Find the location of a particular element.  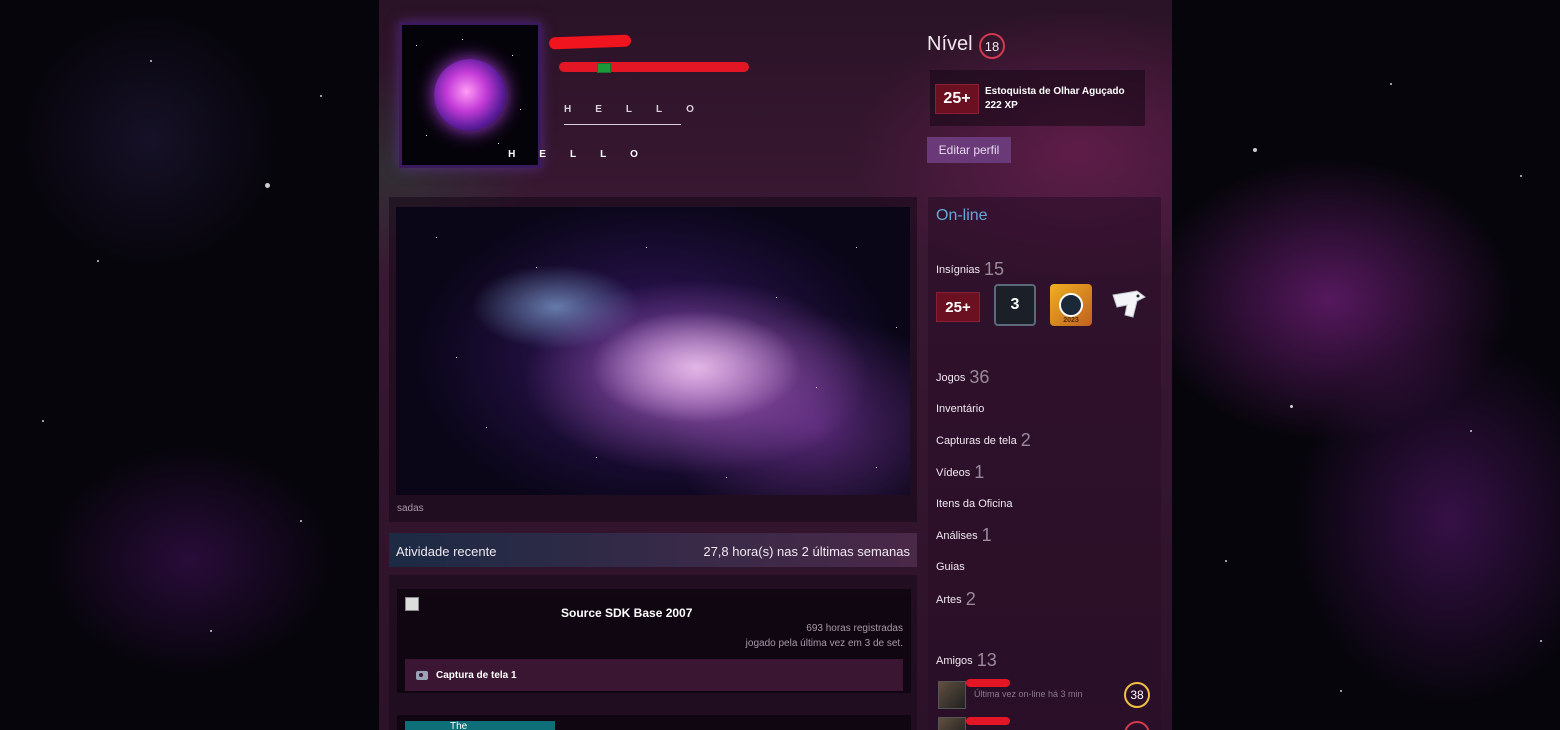

friend-status: Última vez on-line há 3 min is located at coordinates (1028, 694).